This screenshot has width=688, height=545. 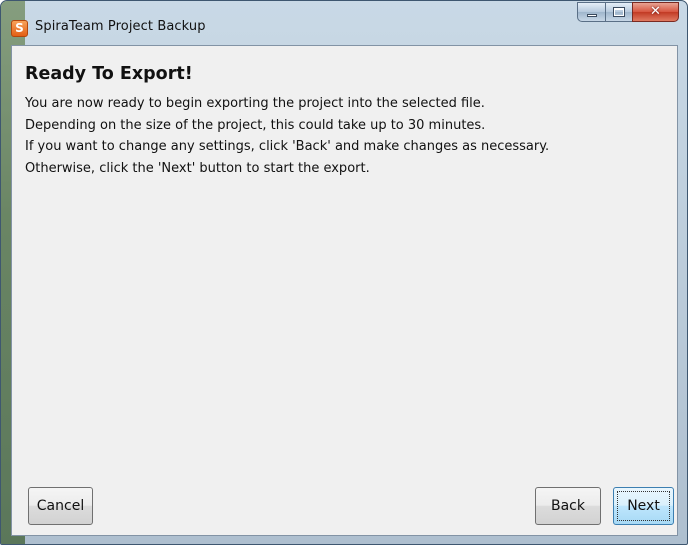 I want to click on page-title: Ready To Export!, so click(x=109, y=74).